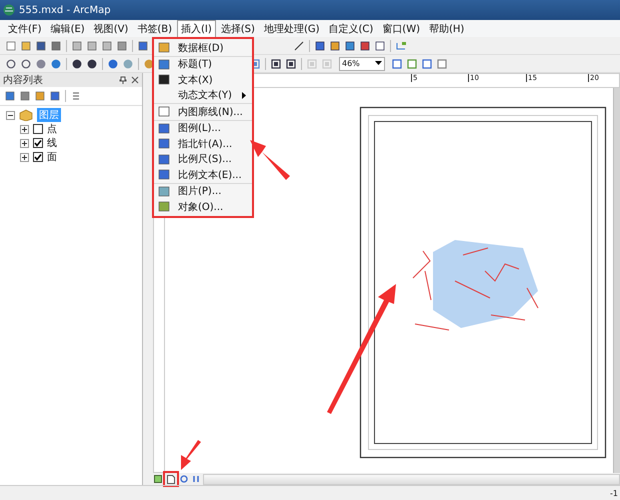  I want to click on page-icon, so click(171, 479).